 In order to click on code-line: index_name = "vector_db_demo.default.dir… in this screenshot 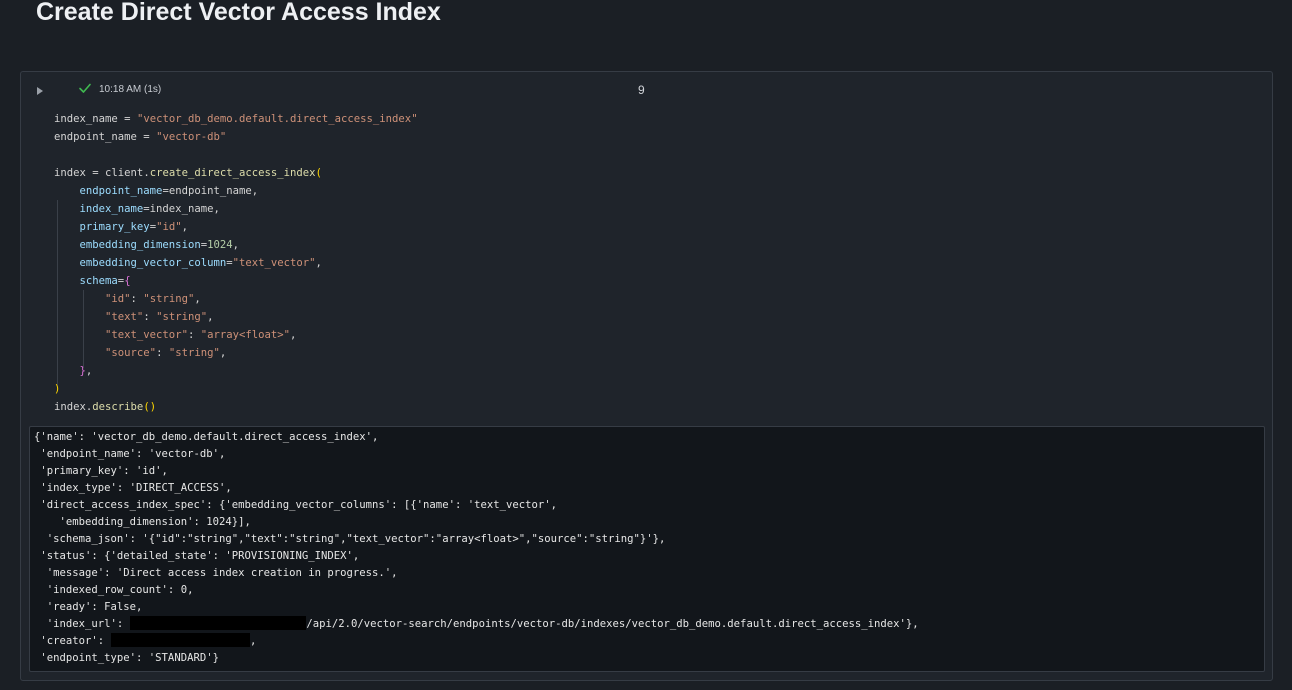, I will do `click(236, 119)`.